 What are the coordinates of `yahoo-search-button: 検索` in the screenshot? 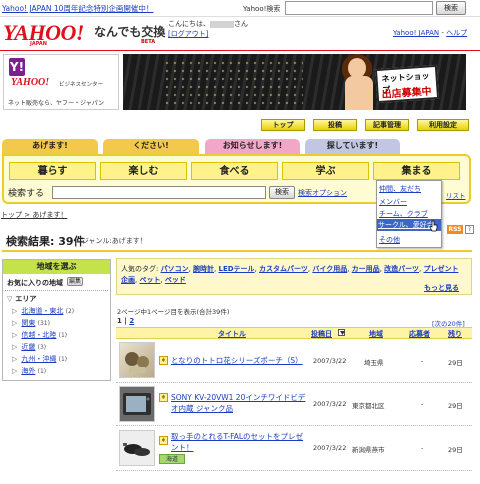 It's located at (451, 8).